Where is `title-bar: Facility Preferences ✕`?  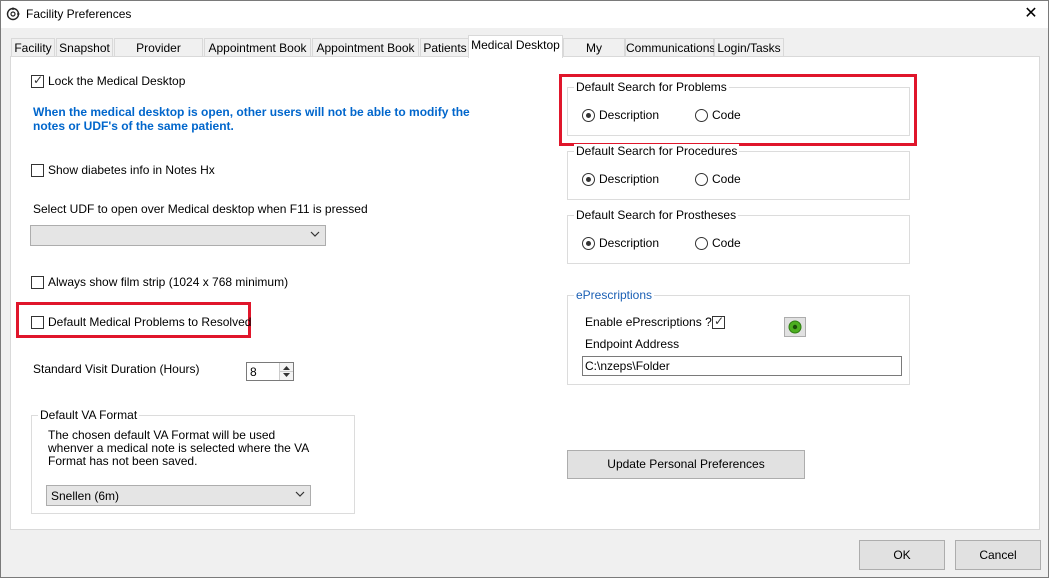 title-bar: Facility Preferences ✕ is located at coordinates (524, 14).